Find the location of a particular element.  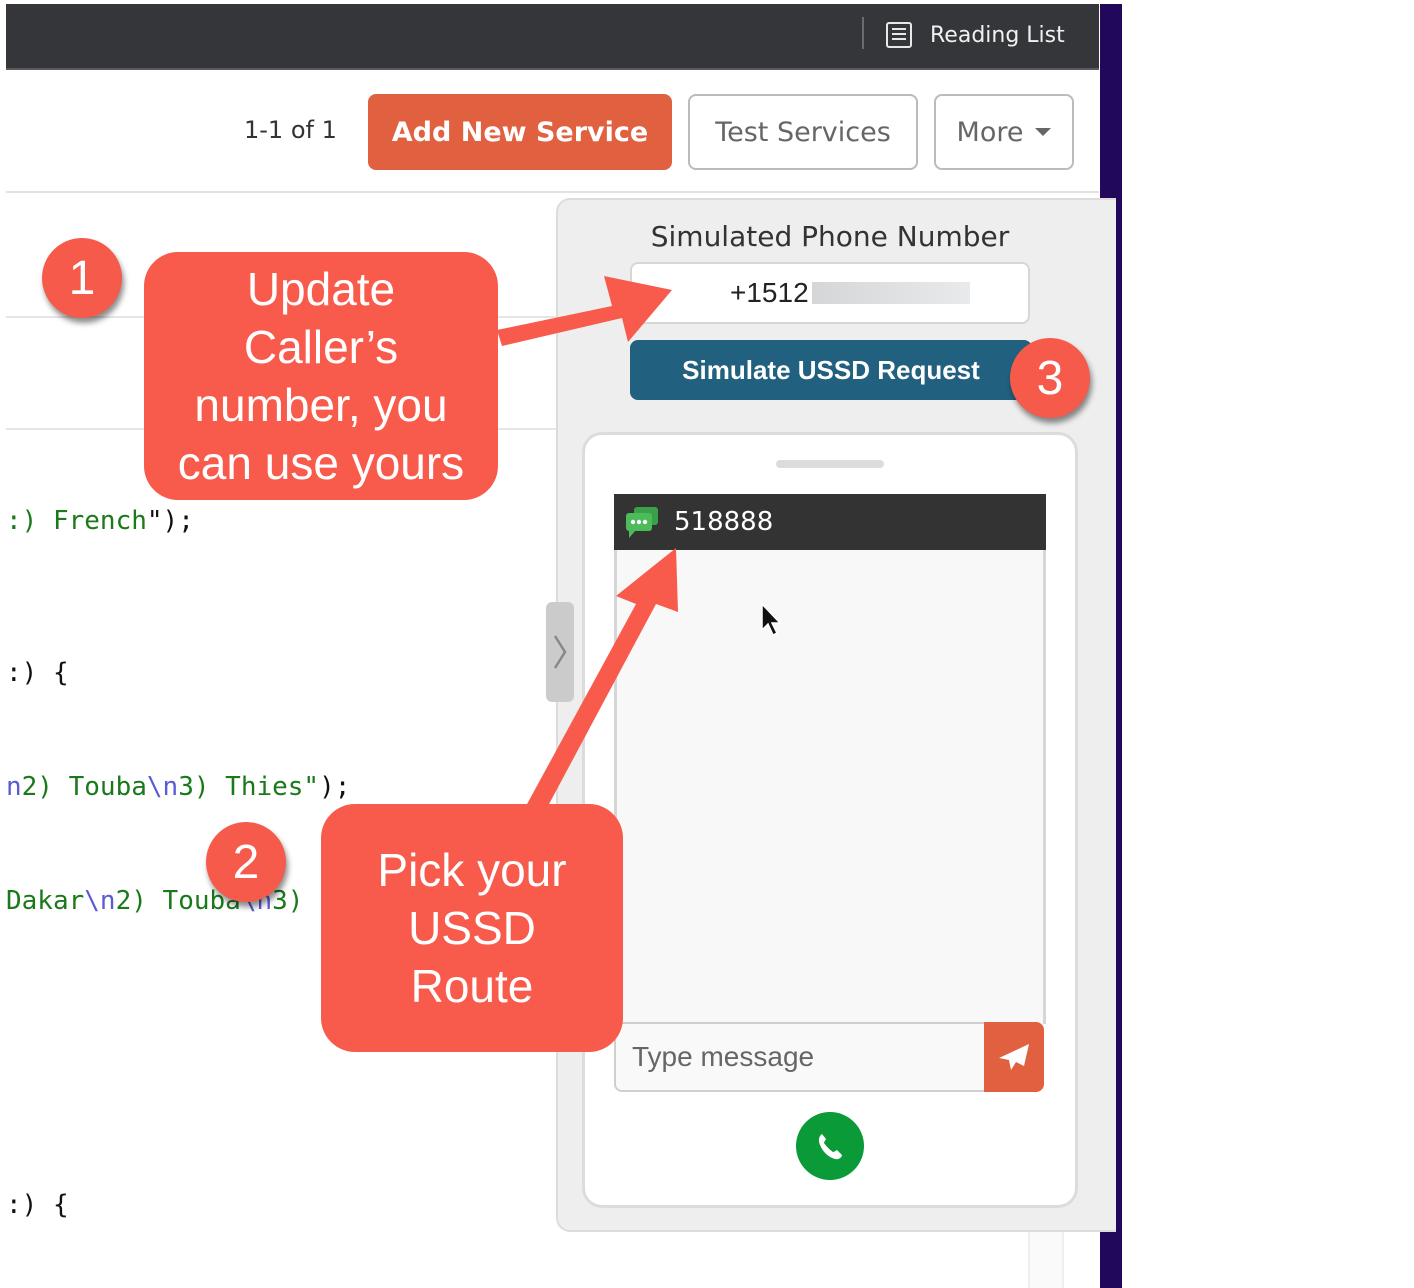

step-badge-3: 3 is located at coordinates (1050, 378).